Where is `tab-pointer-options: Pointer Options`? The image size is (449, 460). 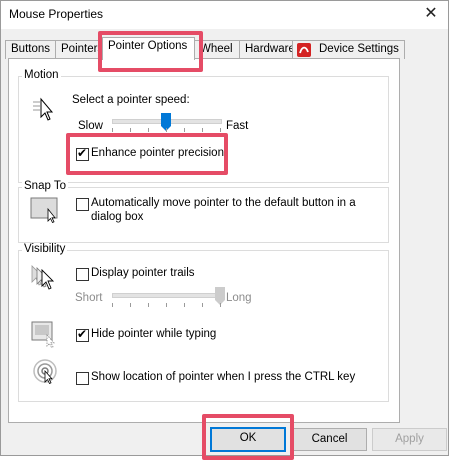 tab-pointer-options: Pointer Options is located at coordinates (148, 48).